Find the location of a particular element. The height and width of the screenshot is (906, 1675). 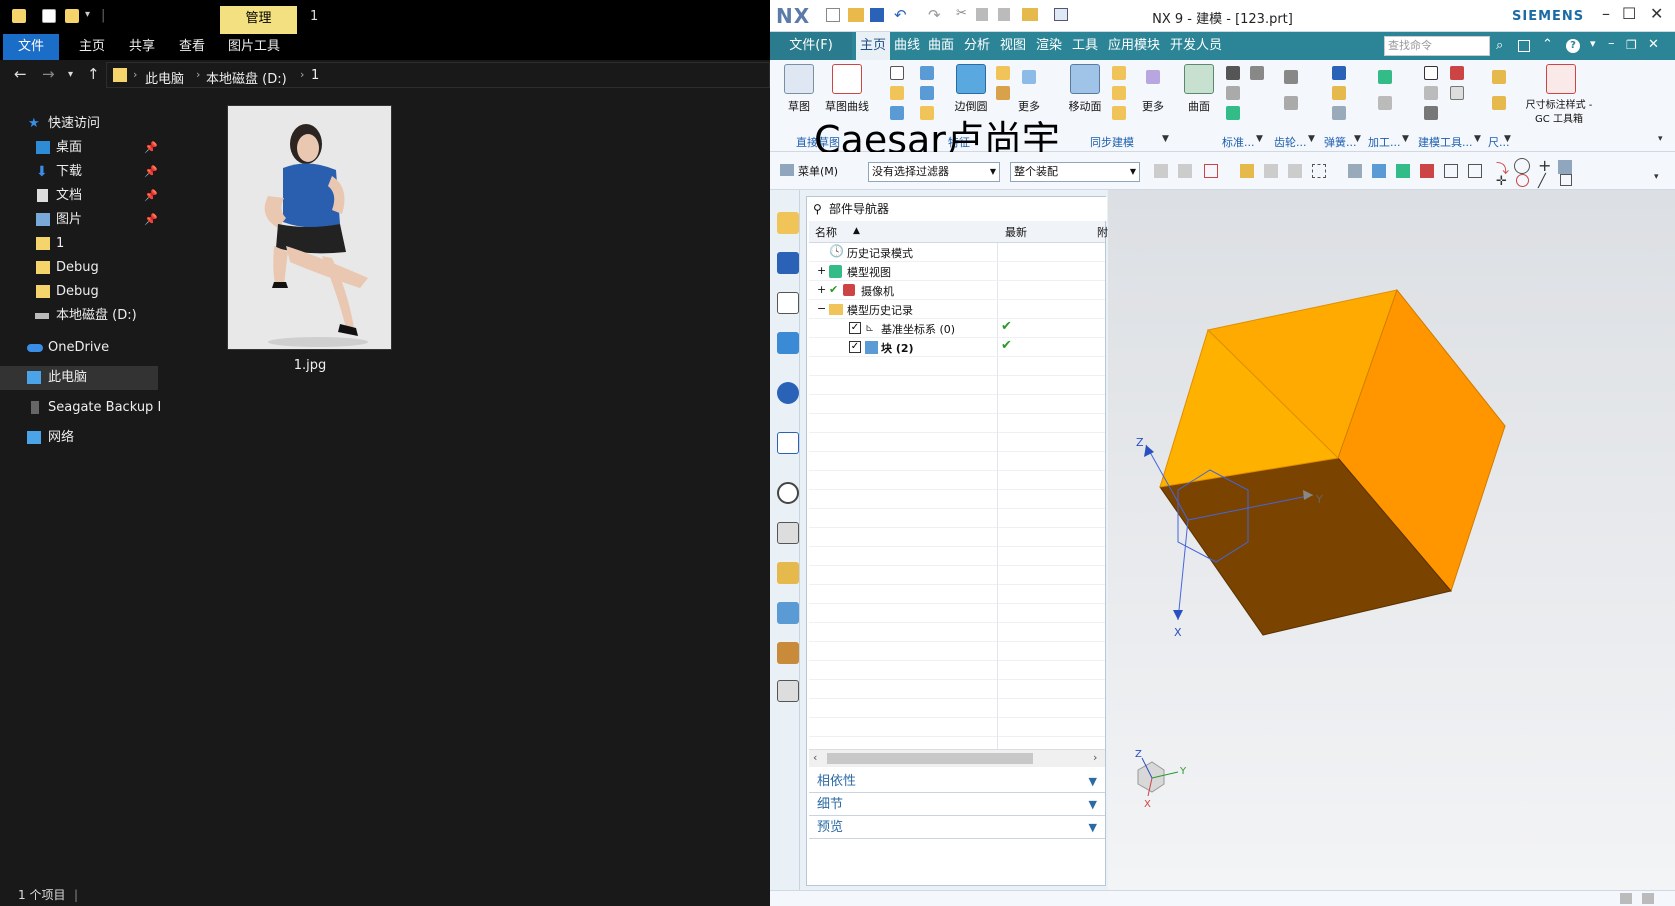

system-materials-icon is located at coordinates (788, 653).